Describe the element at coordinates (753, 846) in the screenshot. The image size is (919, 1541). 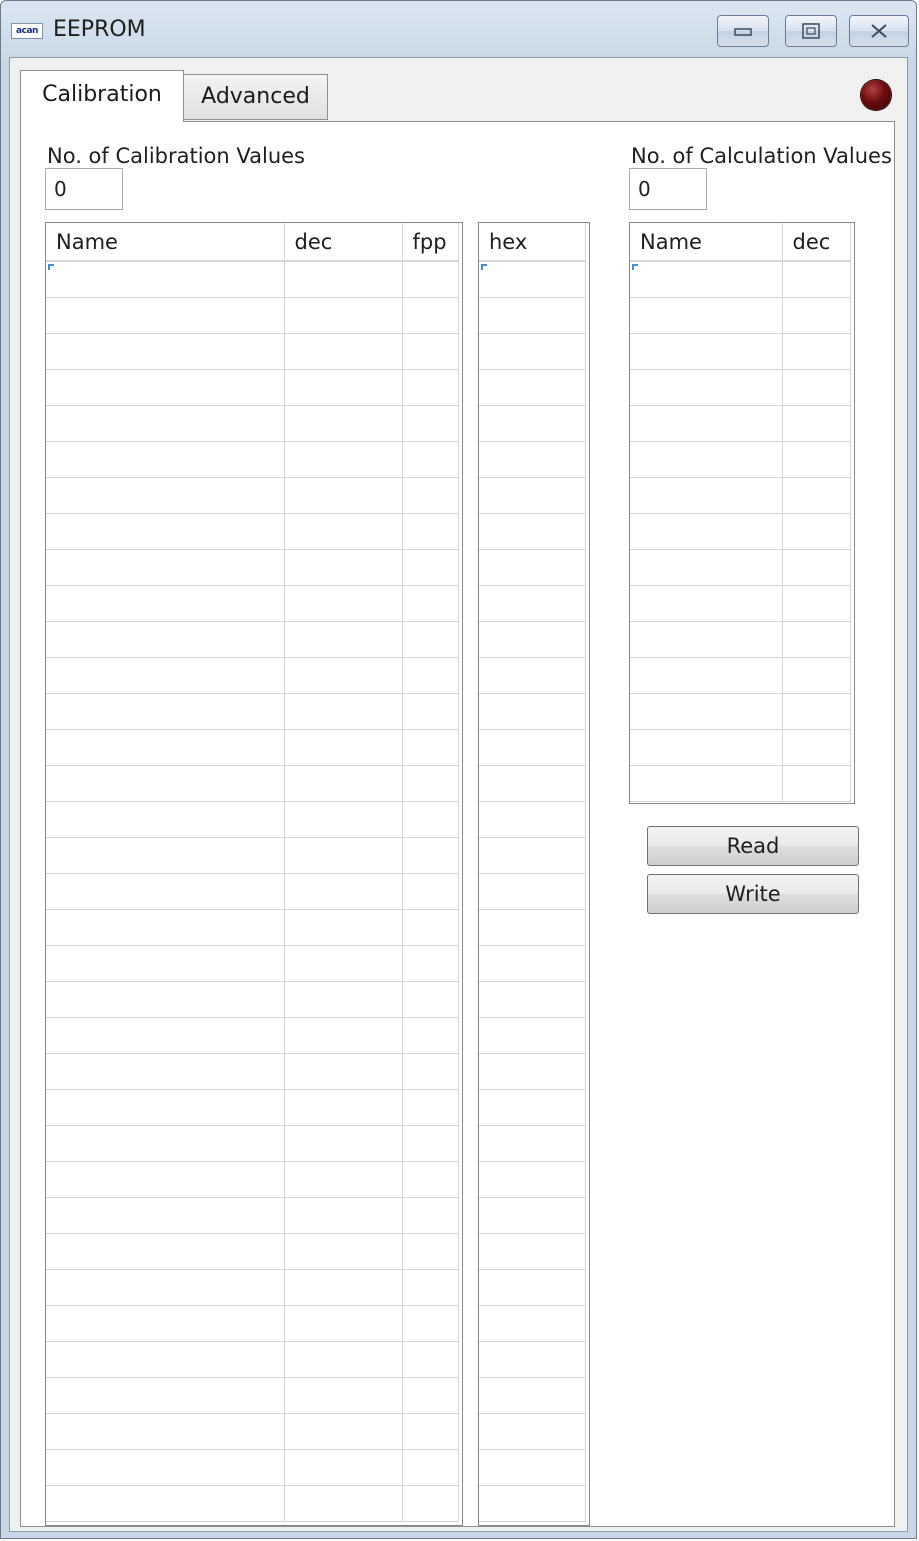
I see `read-button: Read` at that location.